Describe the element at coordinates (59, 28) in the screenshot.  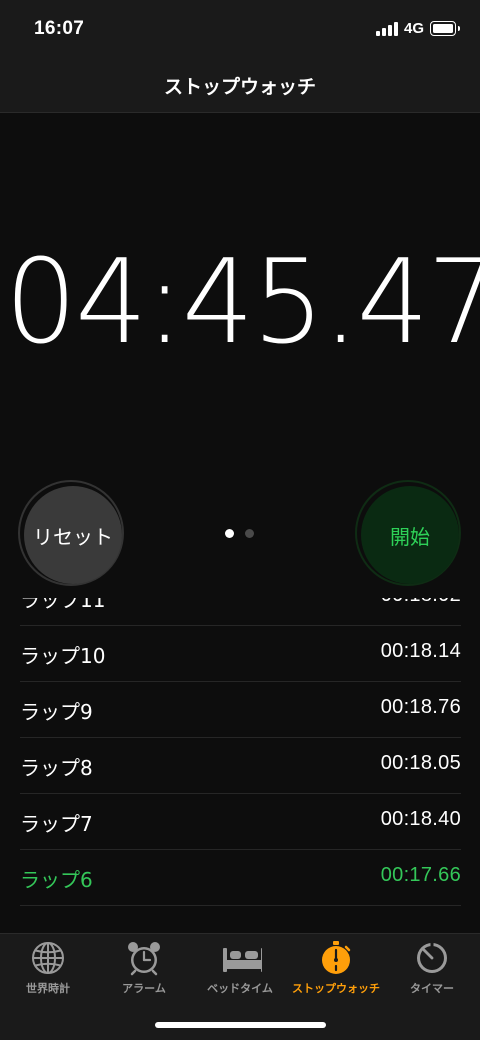
I see `status-time: 16:07` at that location.